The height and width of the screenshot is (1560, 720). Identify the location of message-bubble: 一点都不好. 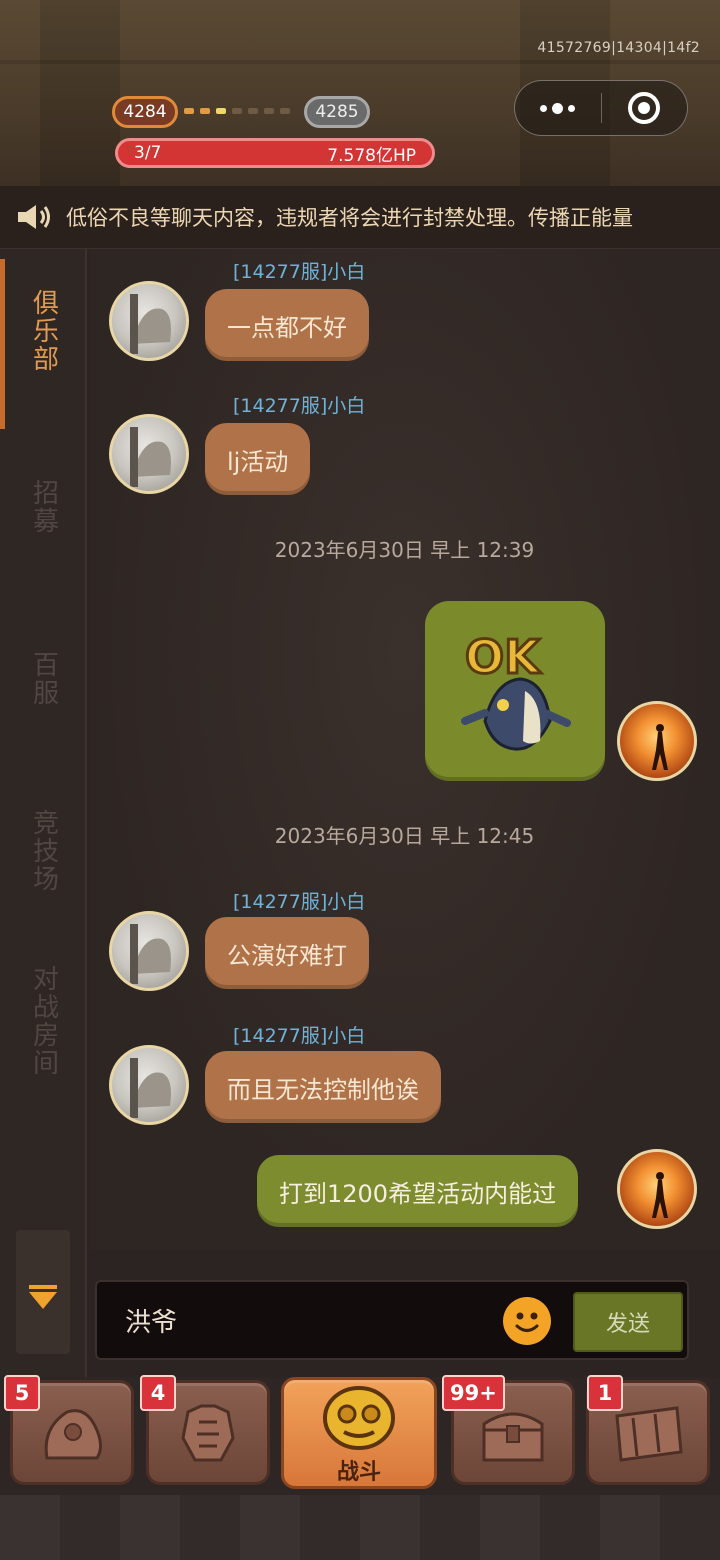
(287, 325).